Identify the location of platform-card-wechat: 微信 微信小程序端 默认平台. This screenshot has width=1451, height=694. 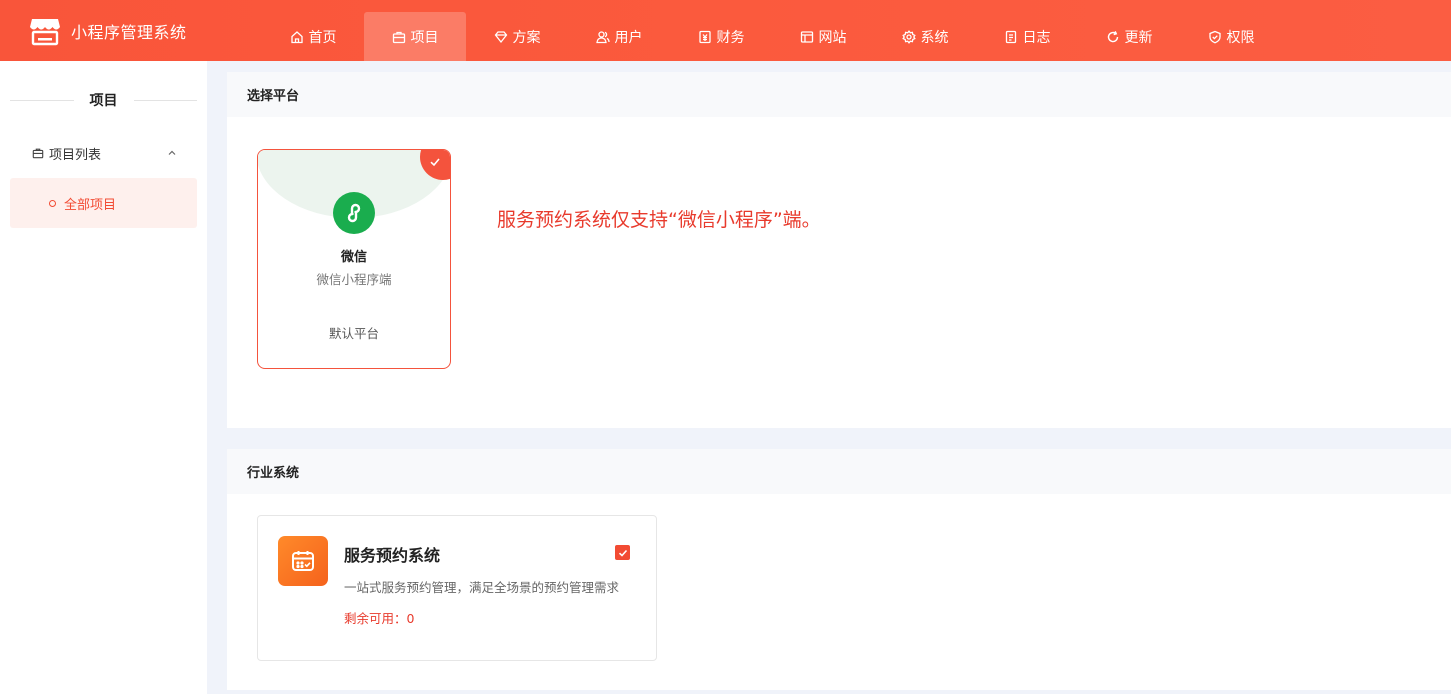
(354, 259).